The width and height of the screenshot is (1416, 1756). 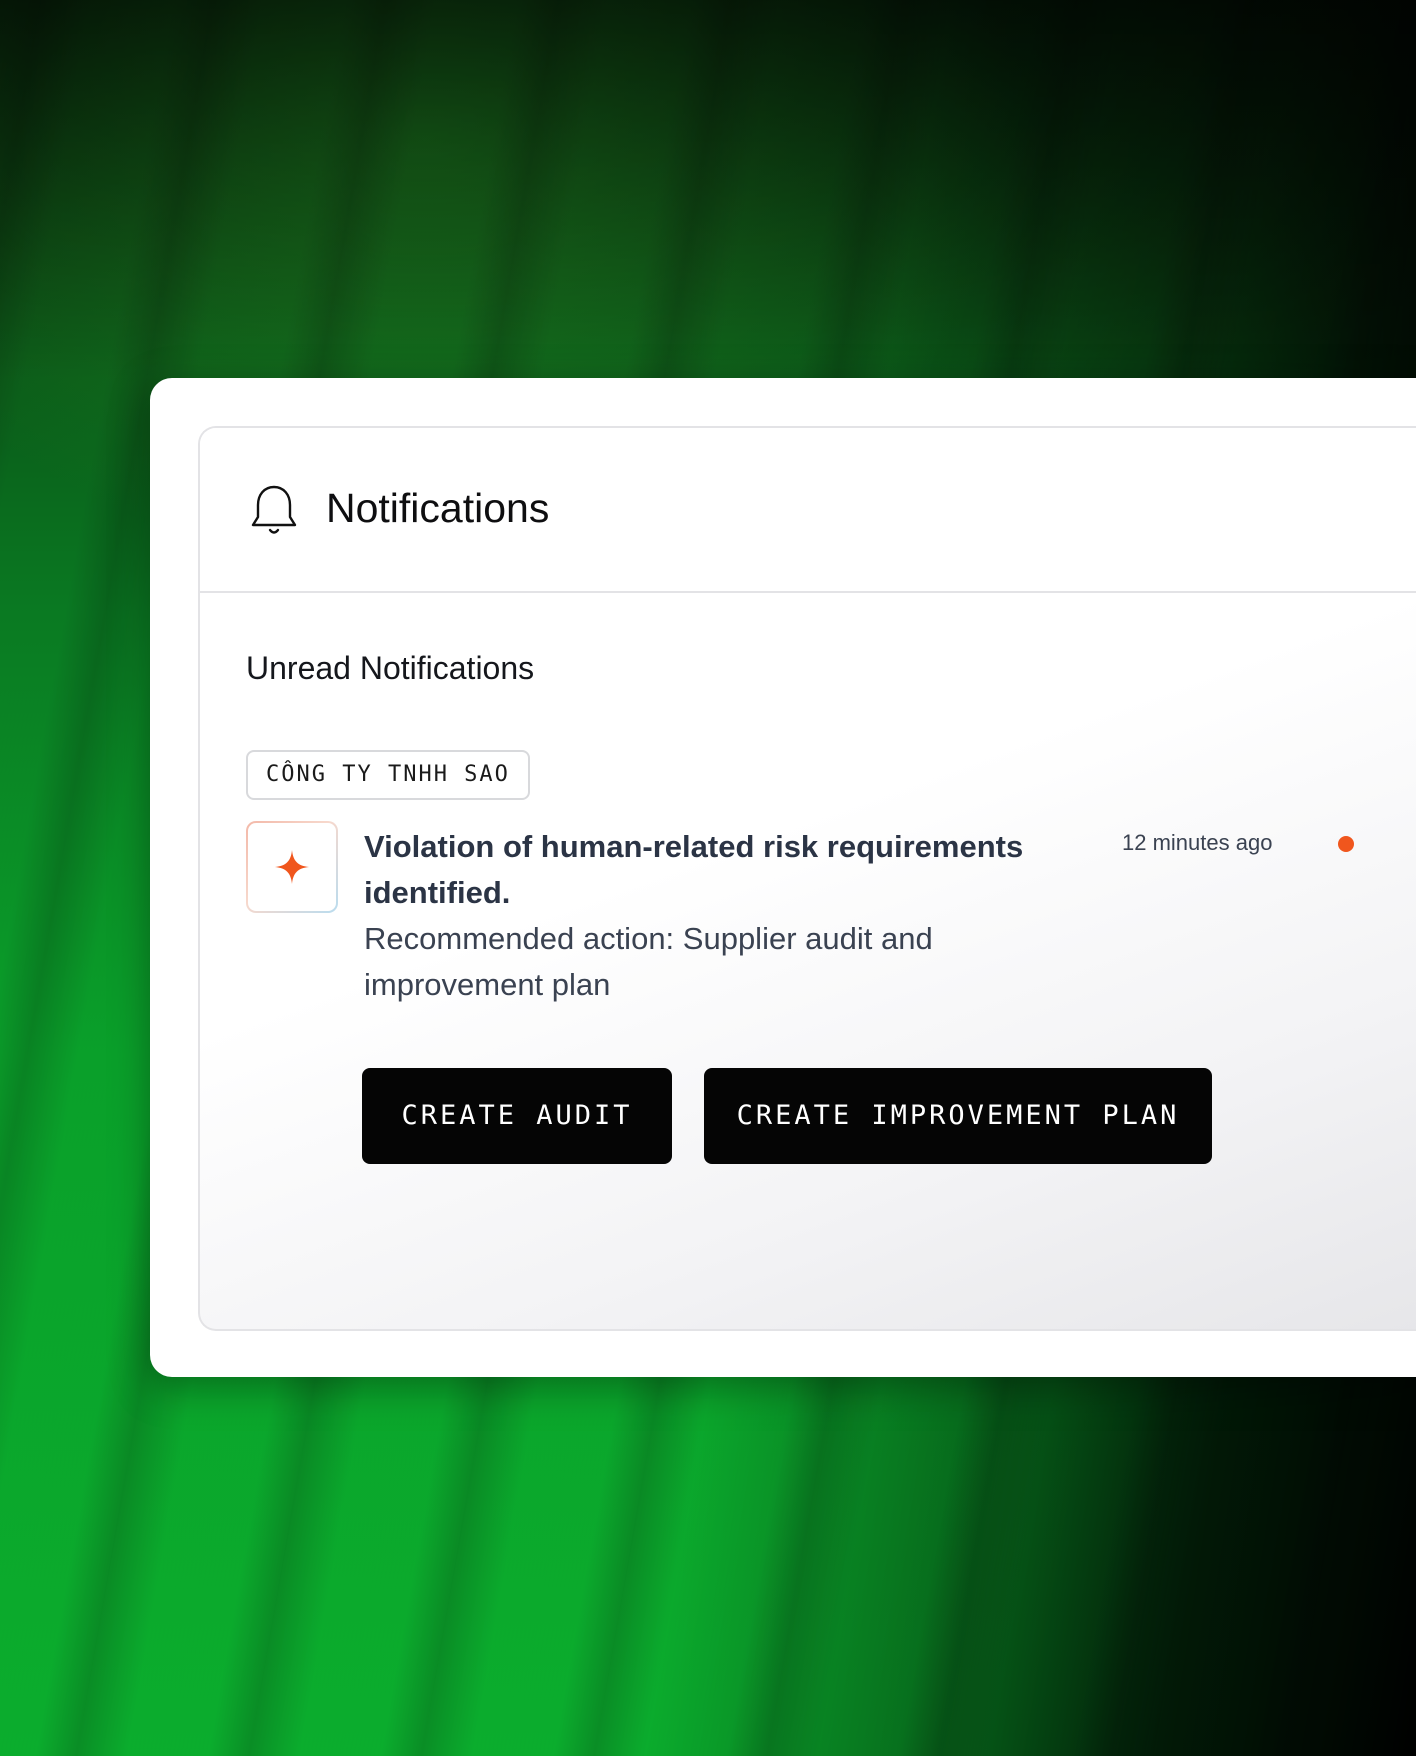 I want to click on create-audit-button: CREATE AUDIT, so click(x=517, y=1116).